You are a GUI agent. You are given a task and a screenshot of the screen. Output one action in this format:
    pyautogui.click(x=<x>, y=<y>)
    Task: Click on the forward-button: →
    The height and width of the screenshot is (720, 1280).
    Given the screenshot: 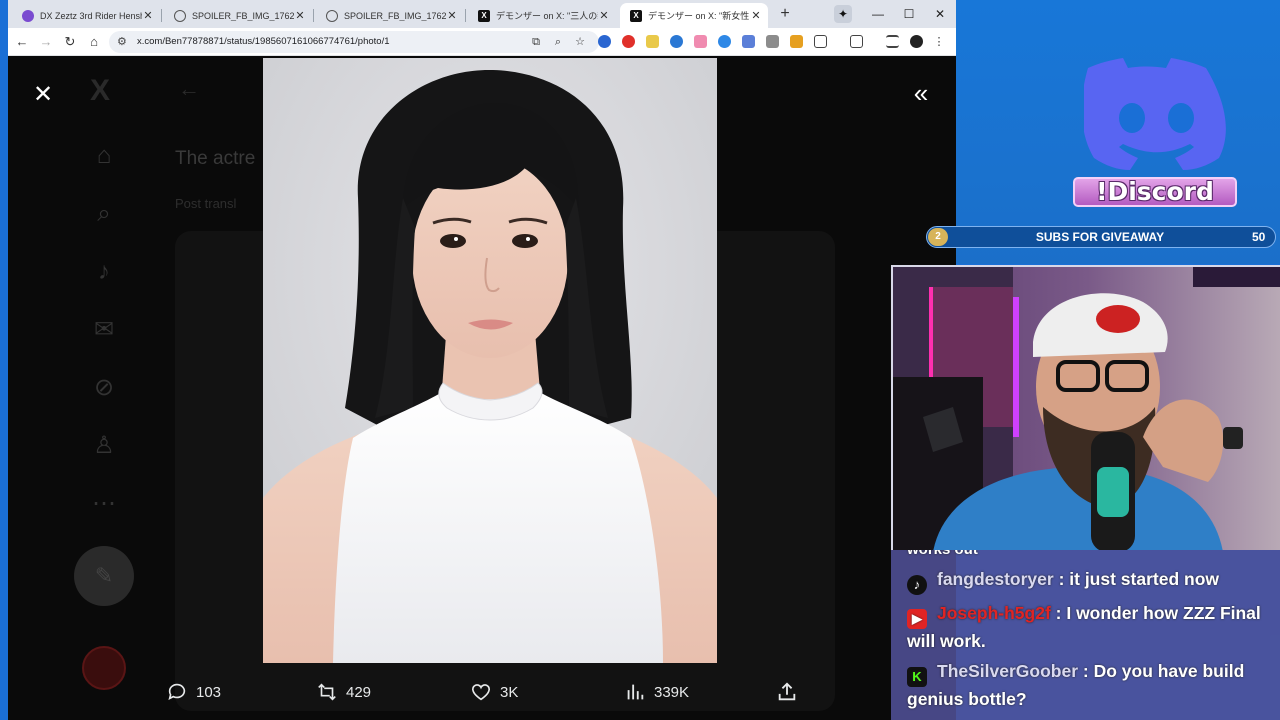 What is the action you would take?
    pyautogui.click(x=46, y=42)
    